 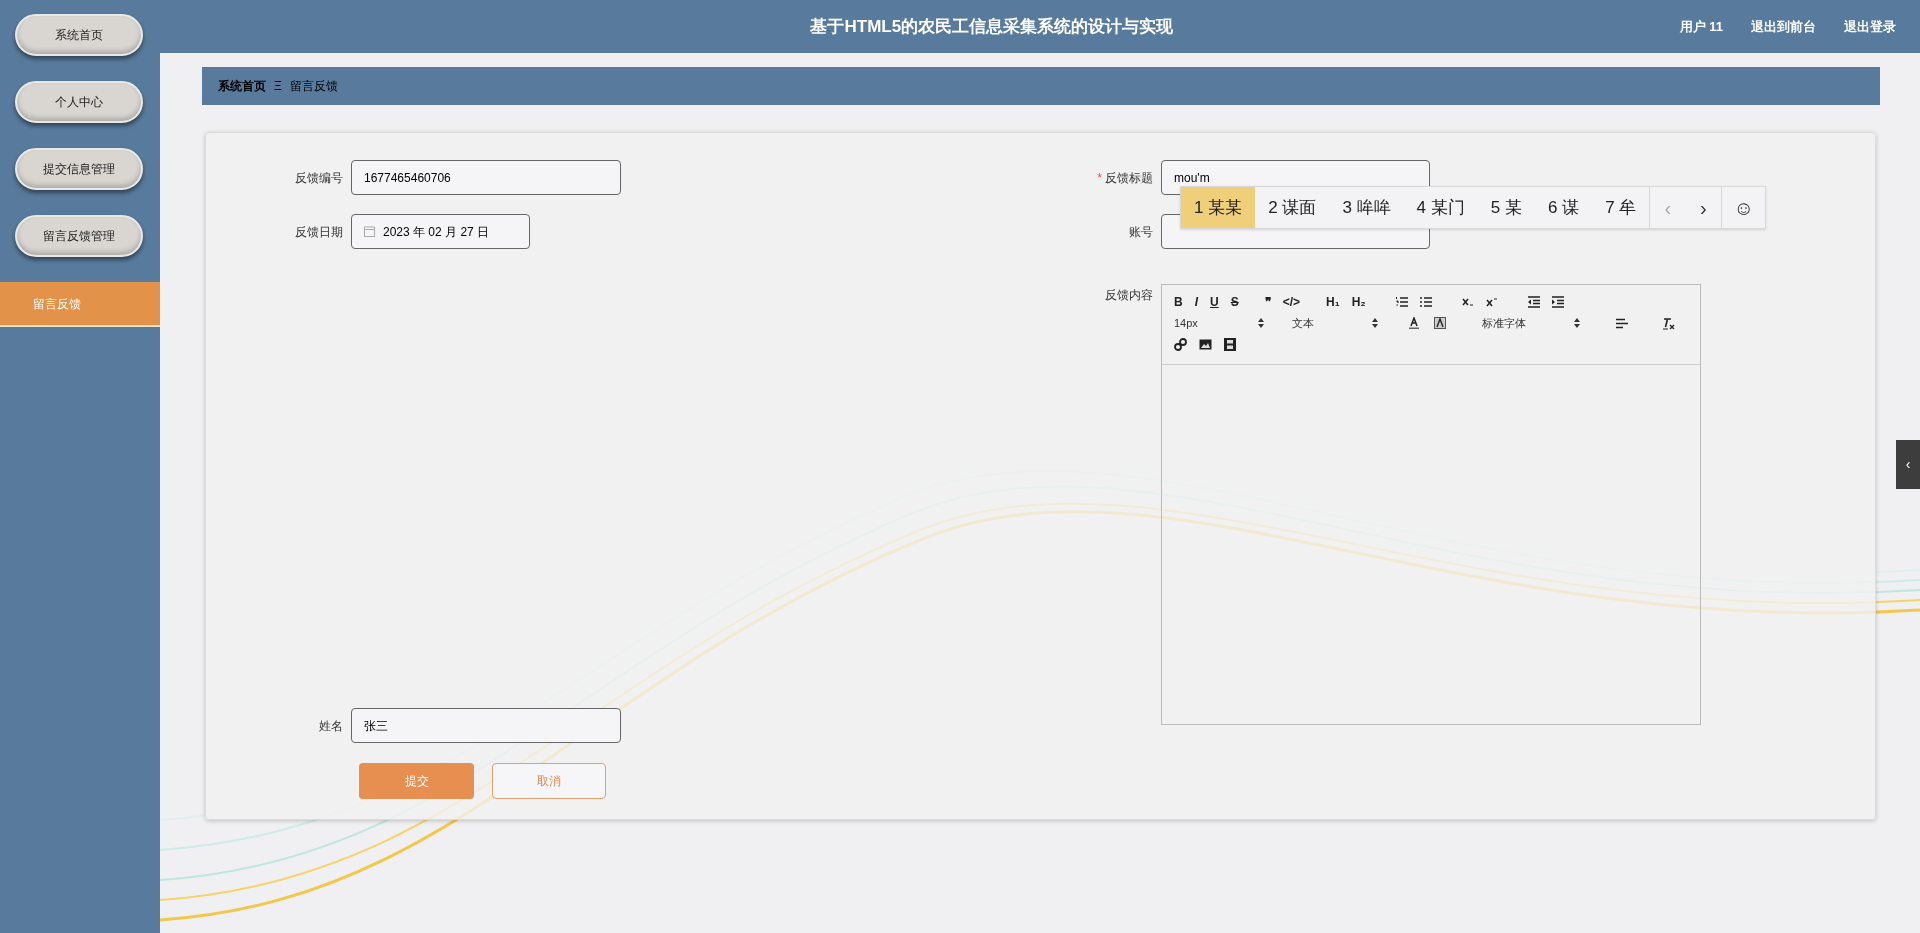 I want to click on header-link: 退出登录, so click(x=1870, y=26).